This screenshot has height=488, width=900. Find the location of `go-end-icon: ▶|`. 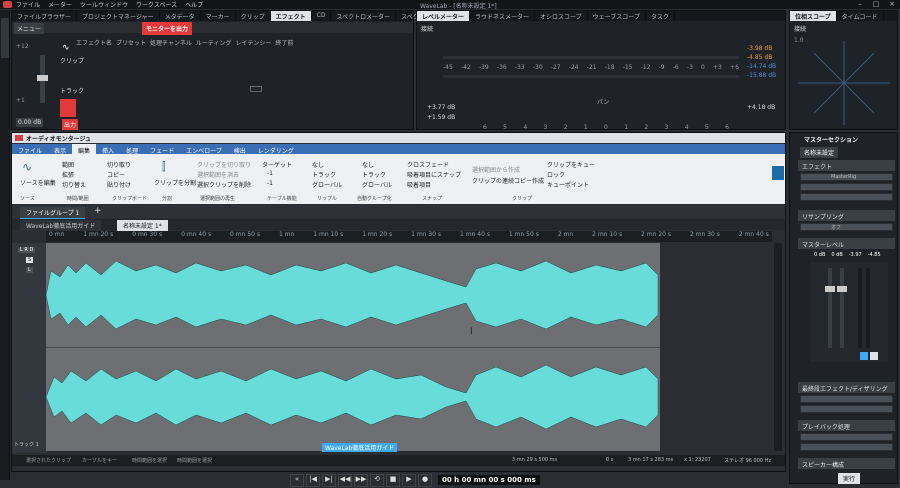

go-end-icon: ▶| is located at coordinates (329, 480).